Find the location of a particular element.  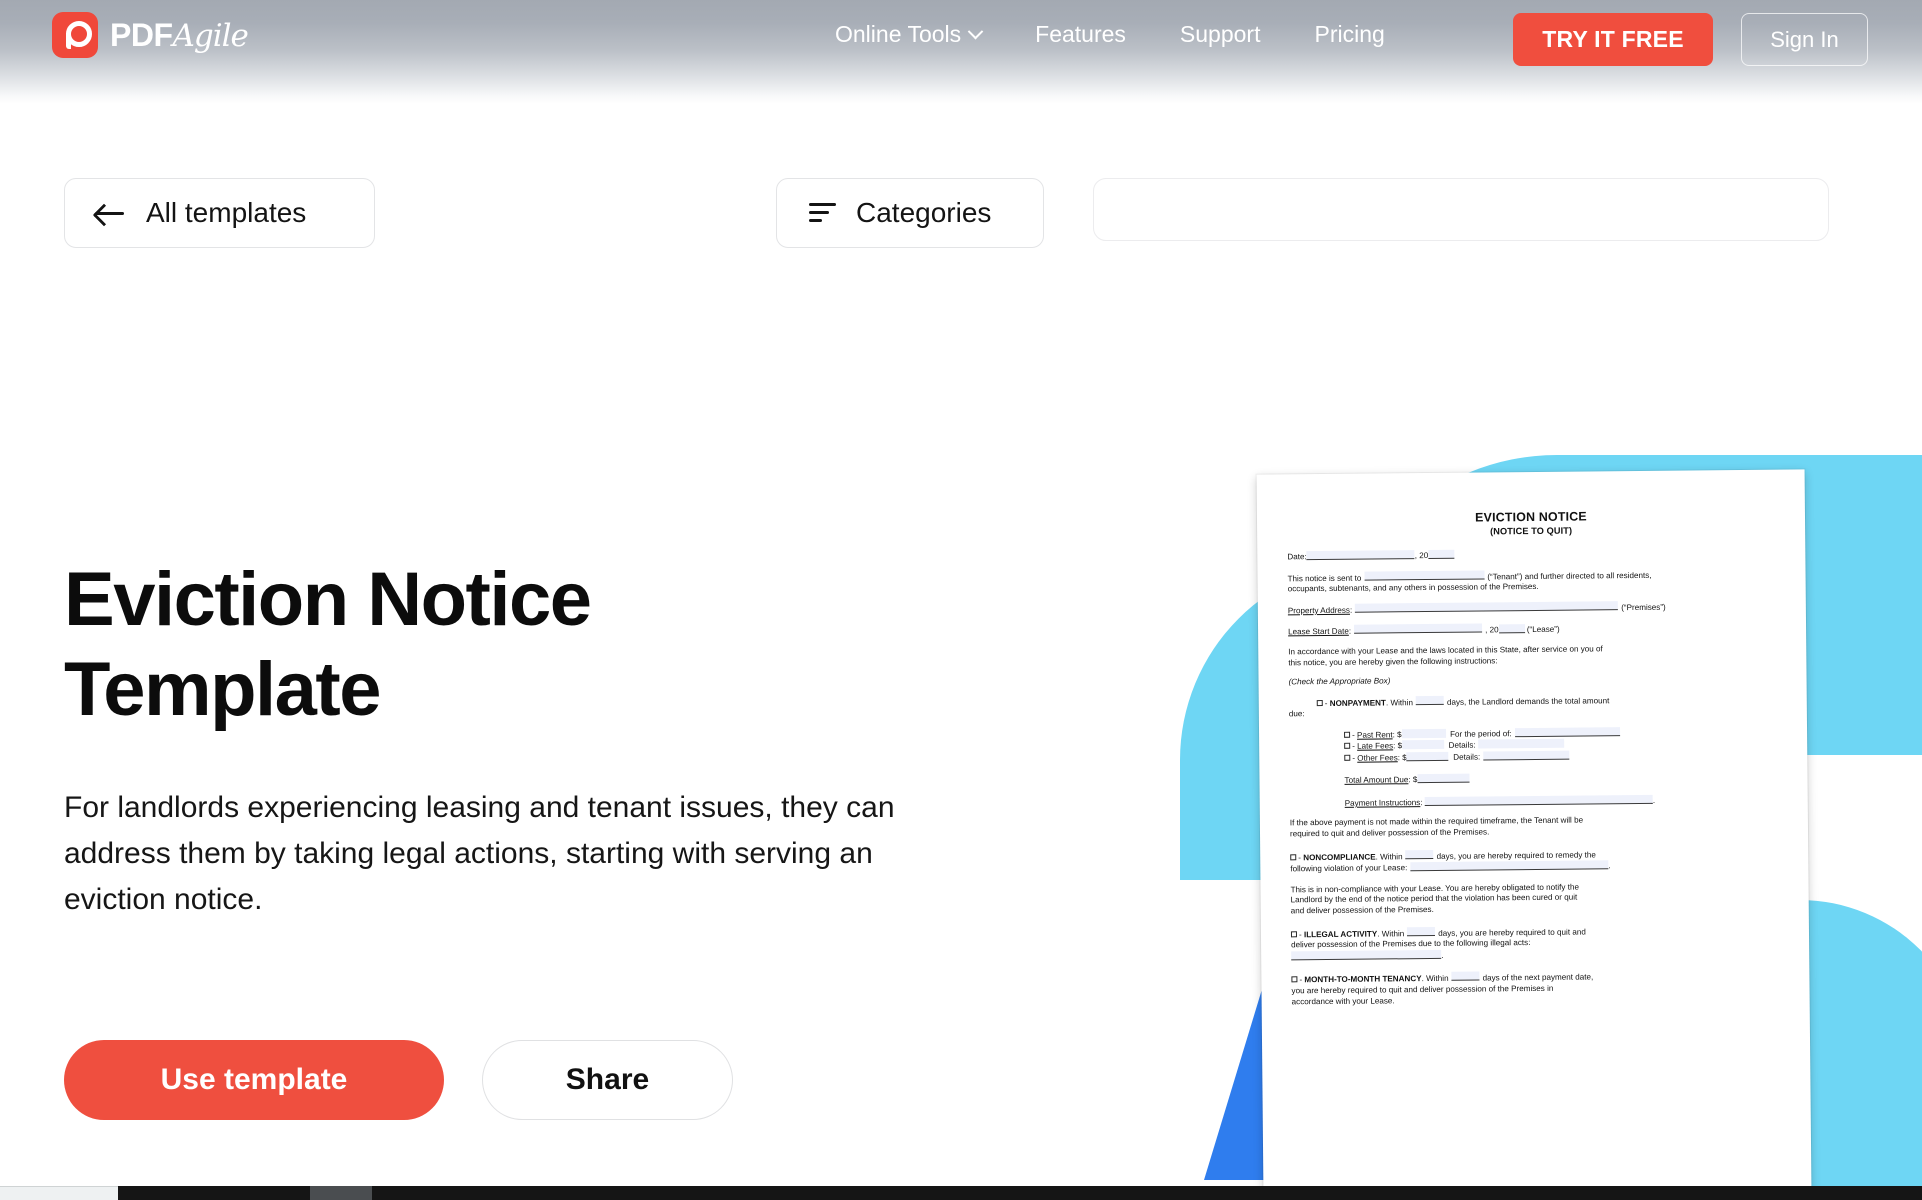

nav-item-features: Features is located at coordinates (1080, 34).